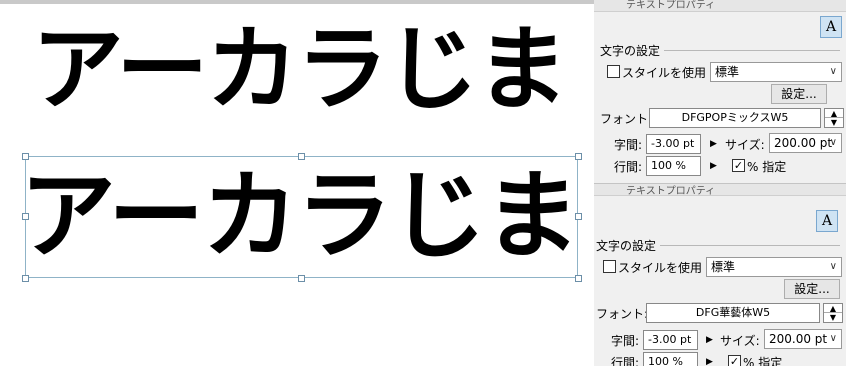 Image resolution: width=846 pixels, height=366 pixels. I want to click on font-field: DFGPOPミックスW5, so click(735, 118).